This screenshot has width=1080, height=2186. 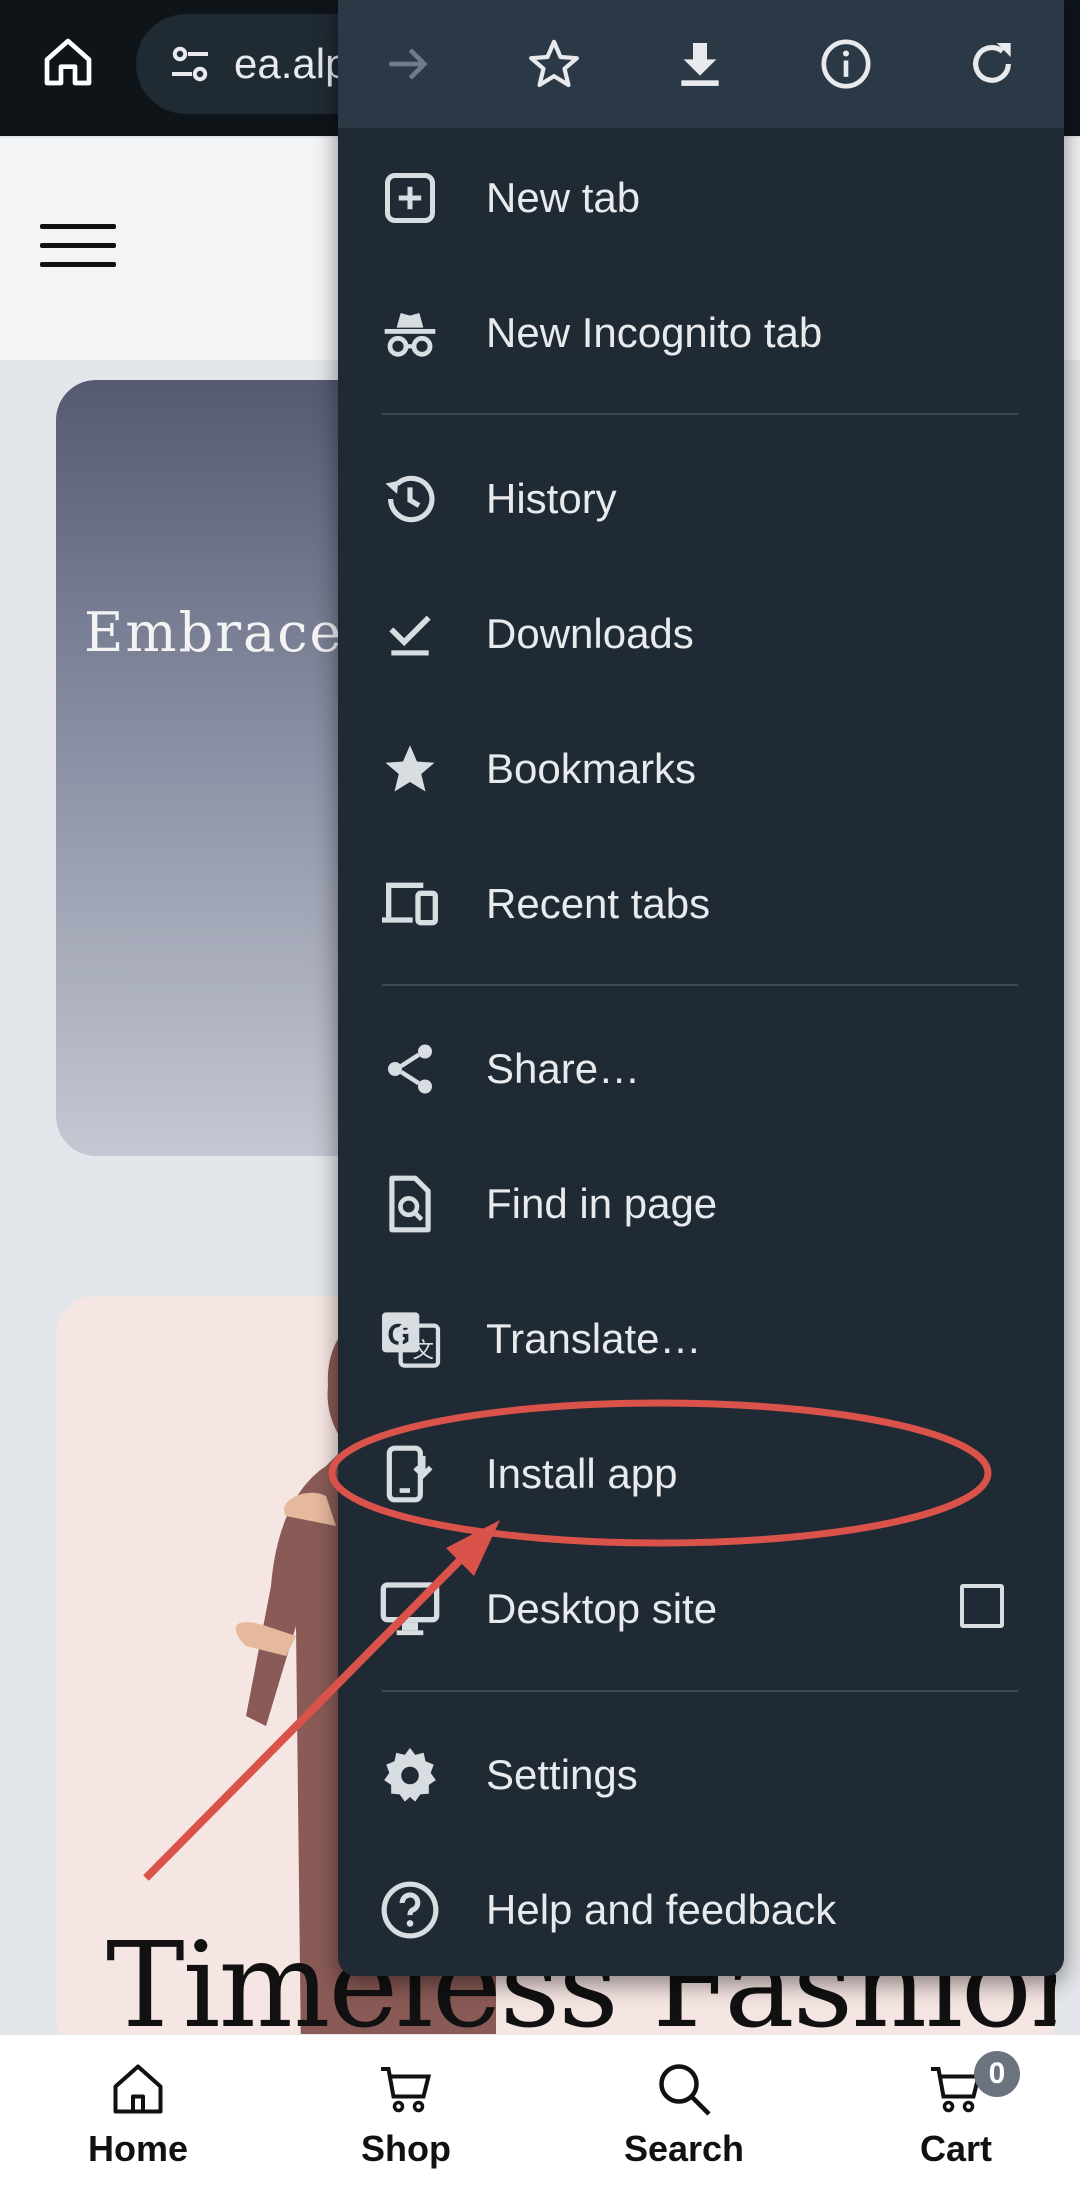 What do you see at coordinates (410, 1910) in the screenshot?
I see `help-icon` at bounding box center [410, 1910].